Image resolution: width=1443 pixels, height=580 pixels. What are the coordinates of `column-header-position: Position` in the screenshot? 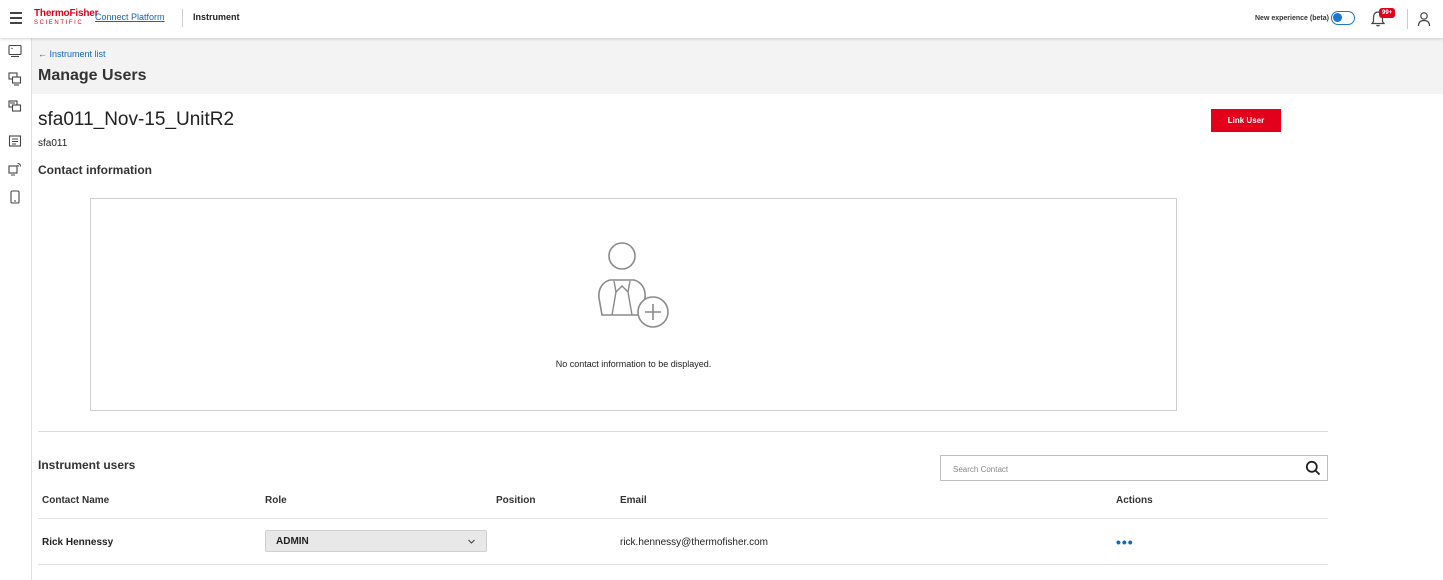 It's located at (515, 500).